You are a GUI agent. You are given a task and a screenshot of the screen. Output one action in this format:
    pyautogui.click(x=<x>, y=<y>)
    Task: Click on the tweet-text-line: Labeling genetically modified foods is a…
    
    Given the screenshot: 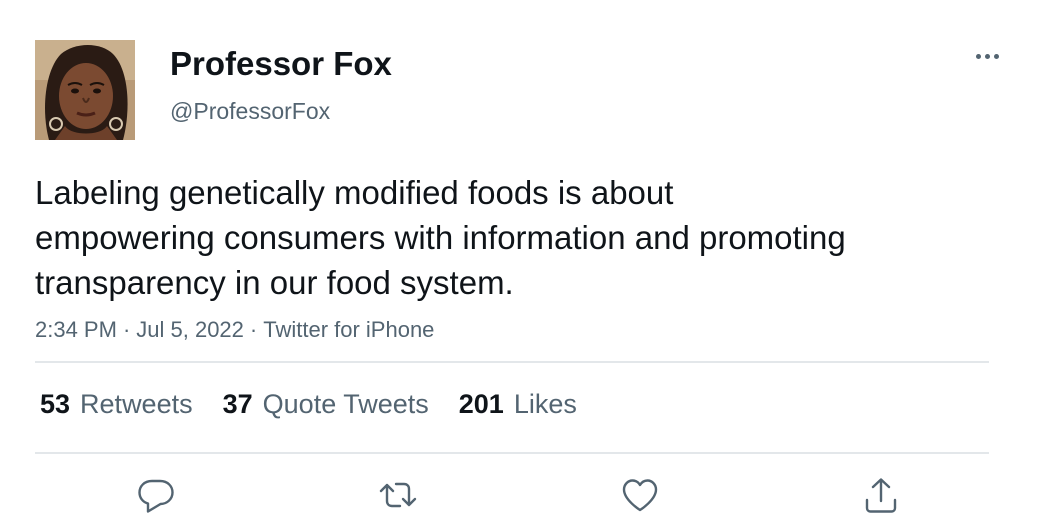 What is the action you would take?
    pyautogui.click(x=354, y=192)
    